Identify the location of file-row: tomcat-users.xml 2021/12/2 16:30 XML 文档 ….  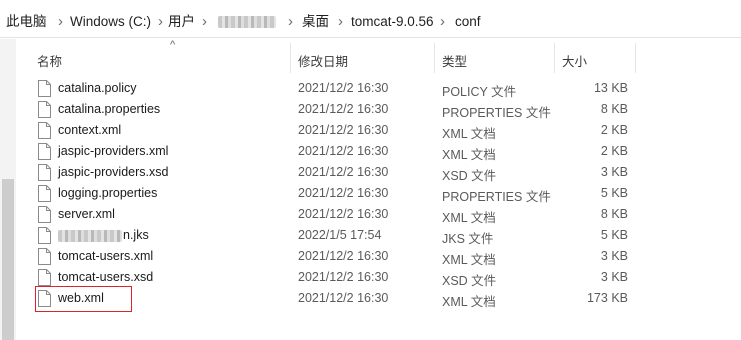
(378, 257).